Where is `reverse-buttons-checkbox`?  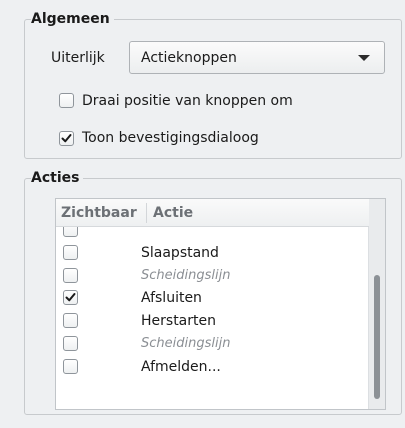 reverse-buttons-checkbox is located at coordinates (66, 100).